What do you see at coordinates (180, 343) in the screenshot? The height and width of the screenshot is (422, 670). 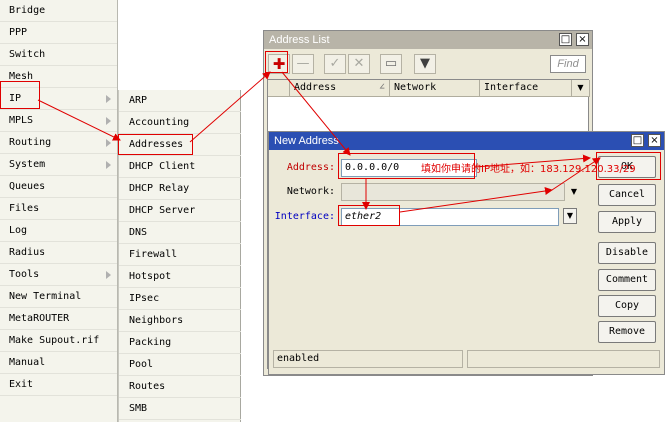 I see `submenu-item-packing: Packing` at bounding box center [180, 343].